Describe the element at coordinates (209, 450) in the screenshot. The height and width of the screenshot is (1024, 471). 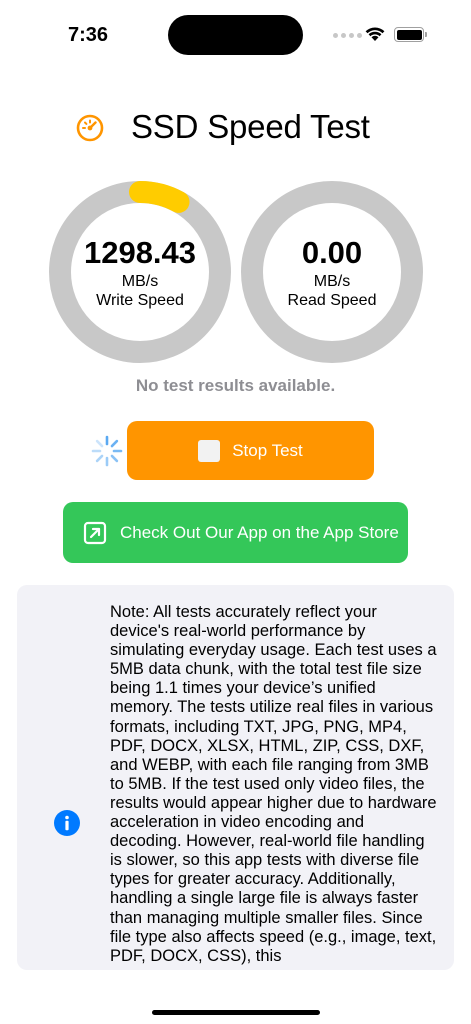
I see `stop-icon` at that location.